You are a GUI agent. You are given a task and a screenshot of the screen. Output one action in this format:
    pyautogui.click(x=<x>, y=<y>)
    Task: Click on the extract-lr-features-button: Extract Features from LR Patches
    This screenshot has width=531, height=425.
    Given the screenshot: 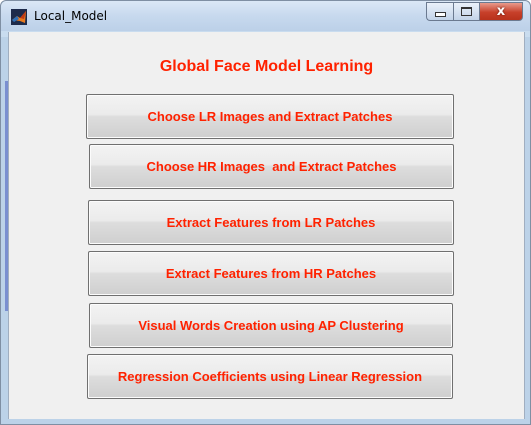 What is the action you would take?
    pyautogui.click(x=271, y=222)
    